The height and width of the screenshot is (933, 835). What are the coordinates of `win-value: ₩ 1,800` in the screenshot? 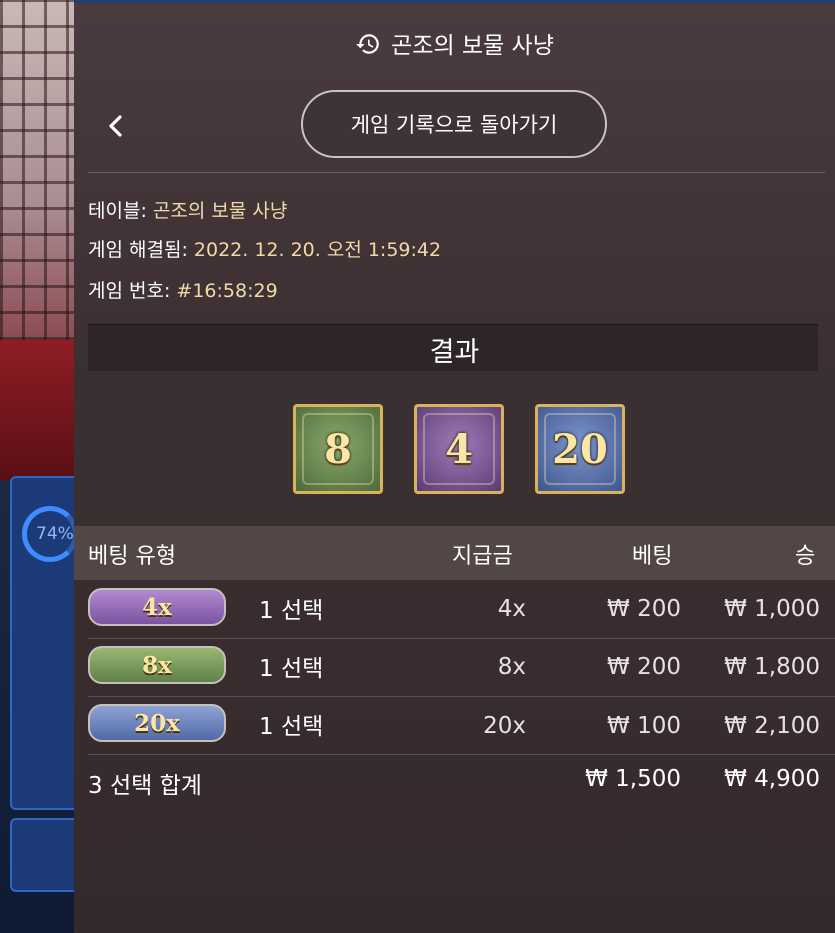 It's located at (772, 667).